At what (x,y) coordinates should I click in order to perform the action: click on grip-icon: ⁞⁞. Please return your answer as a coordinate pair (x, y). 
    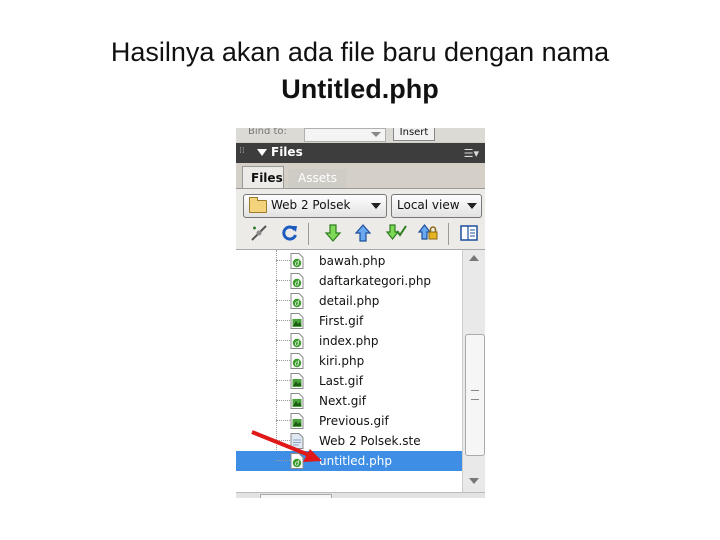
    Looking at the image, I should click on (242, 151).